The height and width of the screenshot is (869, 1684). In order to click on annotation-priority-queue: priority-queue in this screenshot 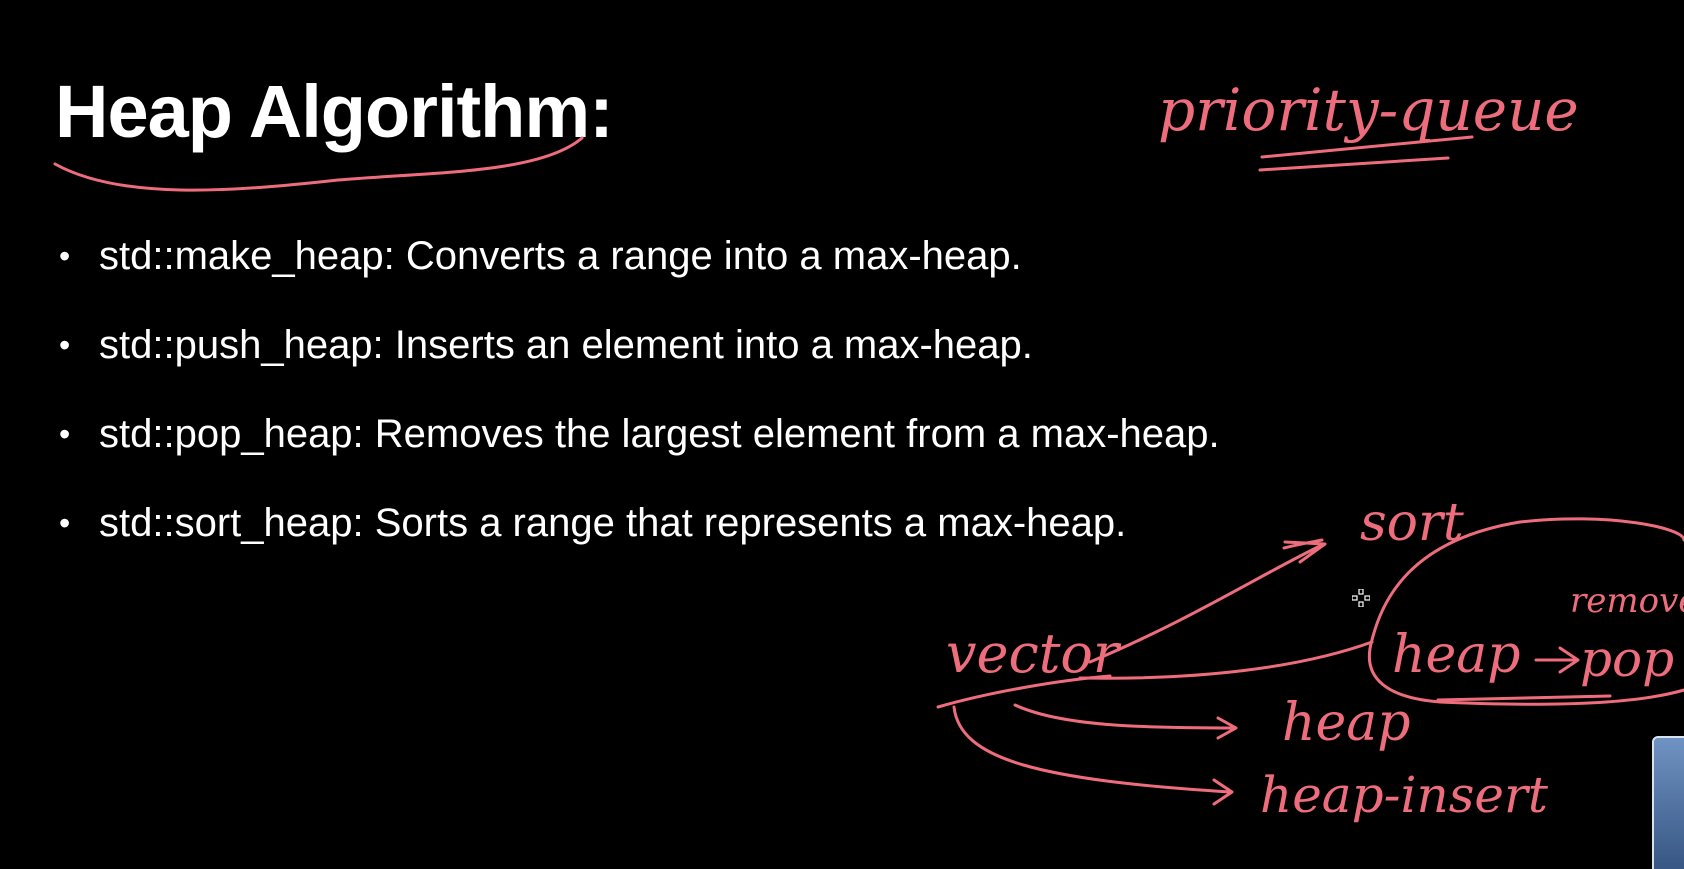, I will do `click(1368, 110)`.